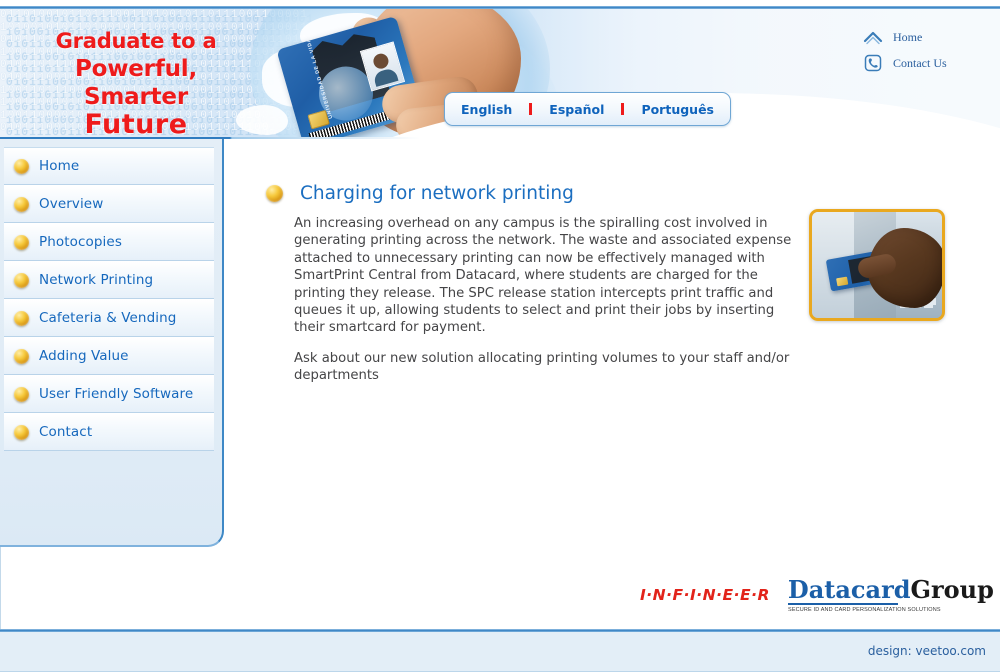 This screenshot has width=1000, height=672. I want to click on phone-icon, so click(873, 63).